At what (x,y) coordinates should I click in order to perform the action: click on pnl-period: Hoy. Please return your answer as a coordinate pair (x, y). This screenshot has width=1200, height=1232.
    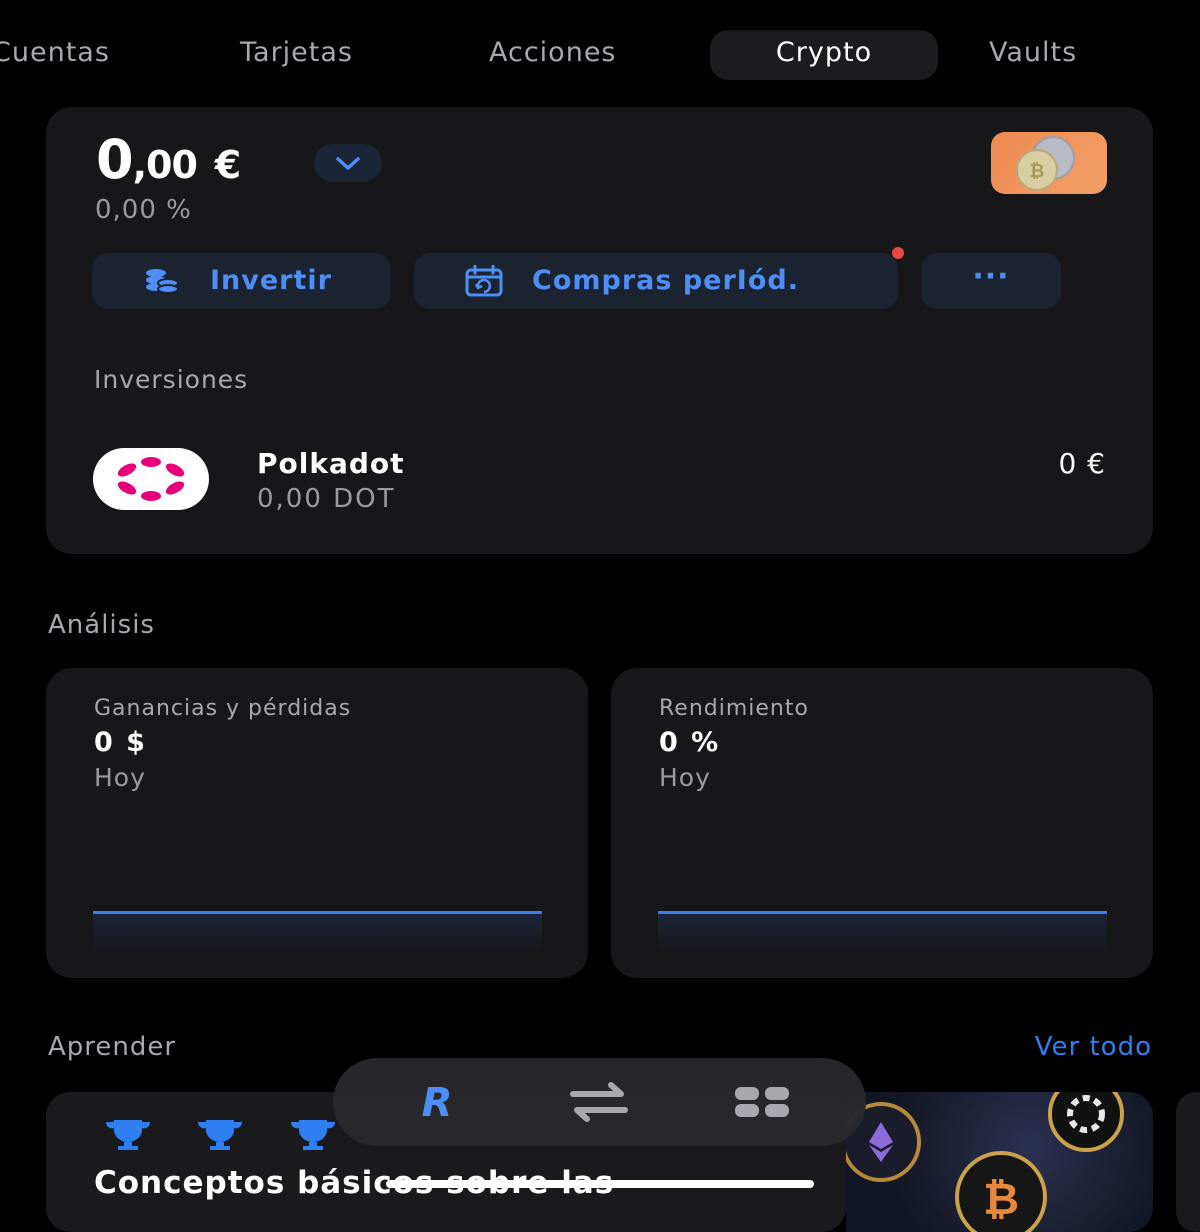
    Looking at the image, I should click on (120, 777).